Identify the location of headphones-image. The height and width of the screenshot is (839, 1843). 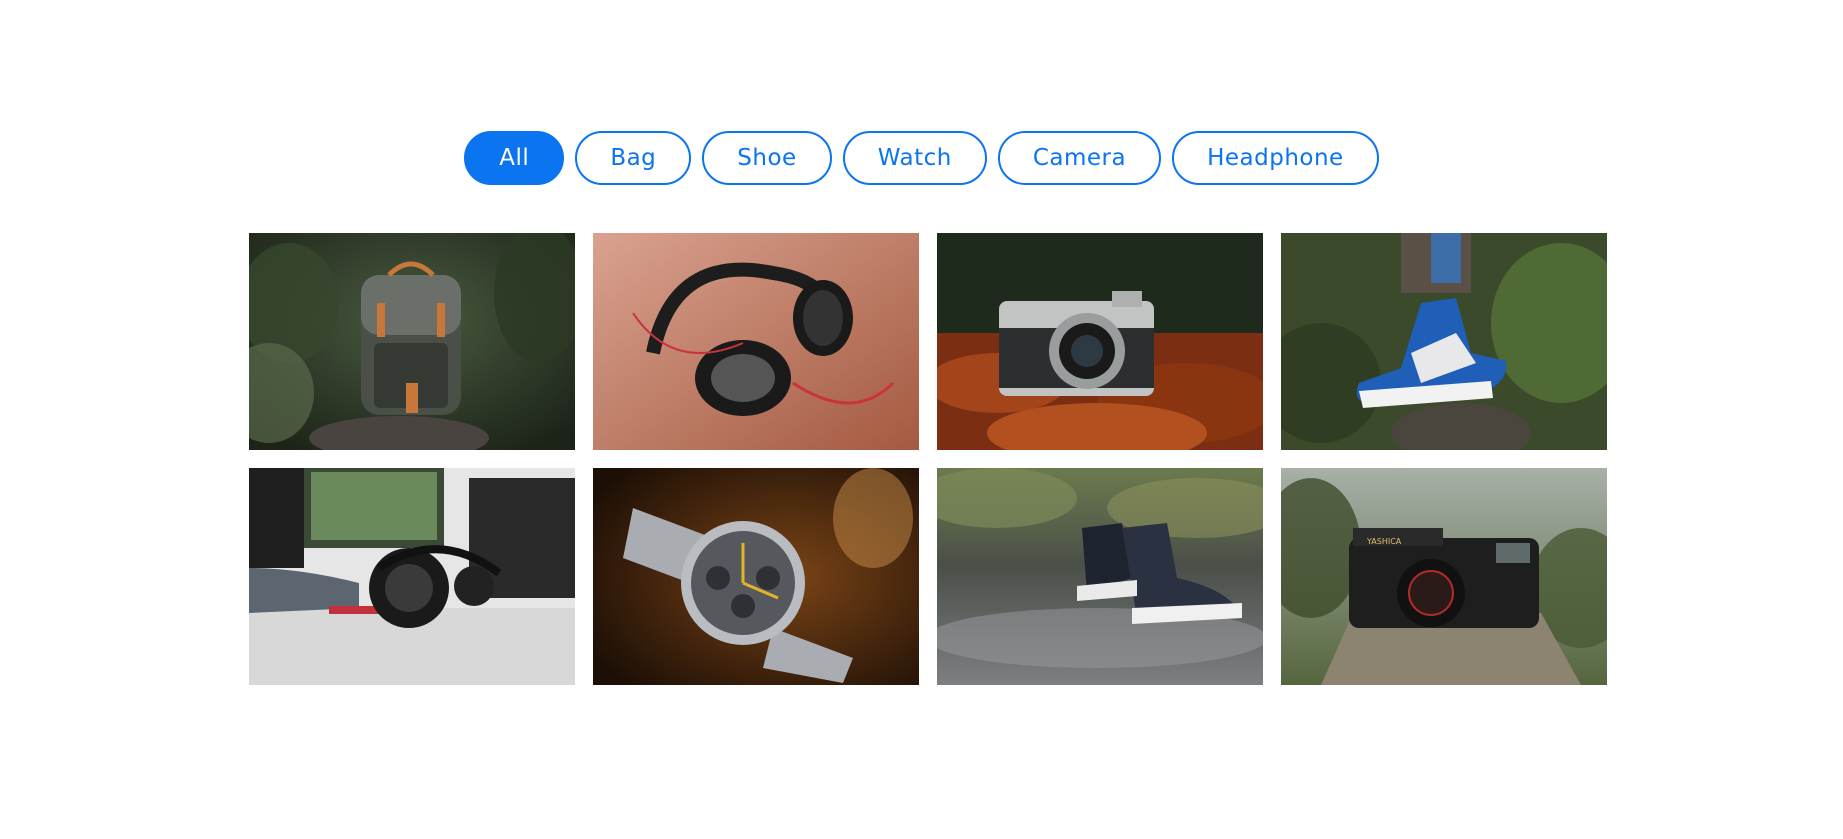
(756, 341).